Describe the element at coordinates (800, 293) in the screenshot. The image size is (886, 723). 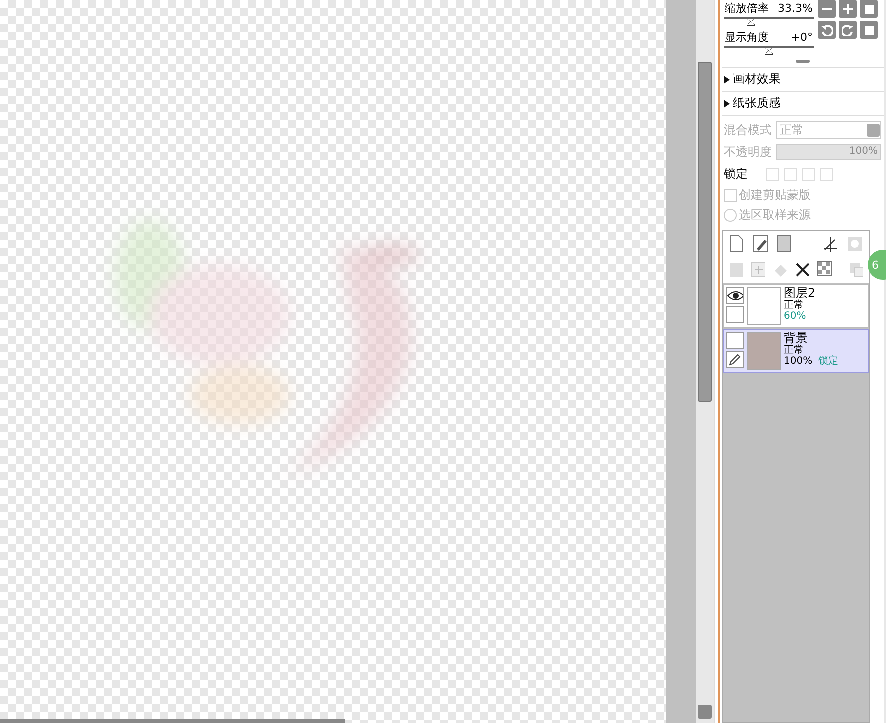
I see `layer-name: 图层2` at that location.